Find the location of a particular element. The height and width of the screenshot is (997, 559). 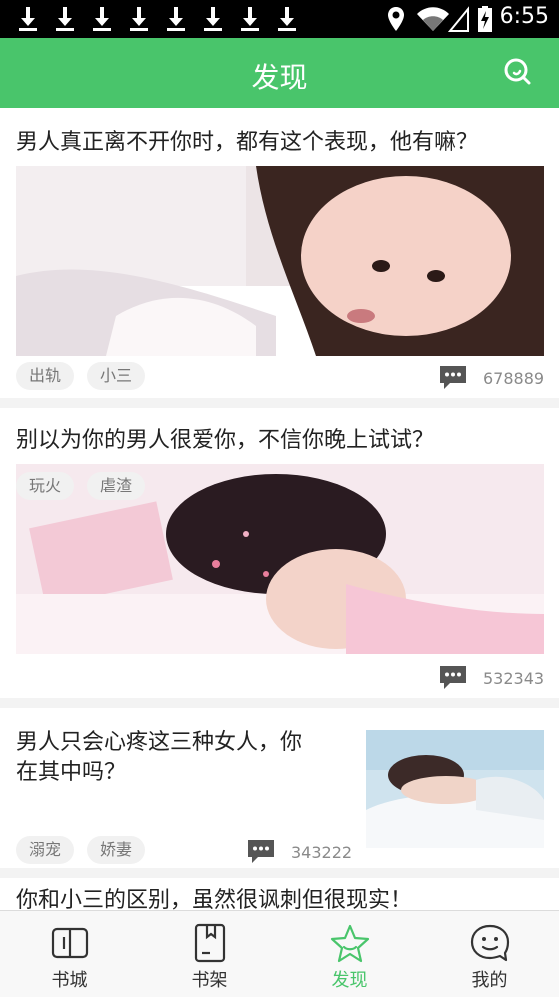

signal-icon is located at coordinates (458, 19).